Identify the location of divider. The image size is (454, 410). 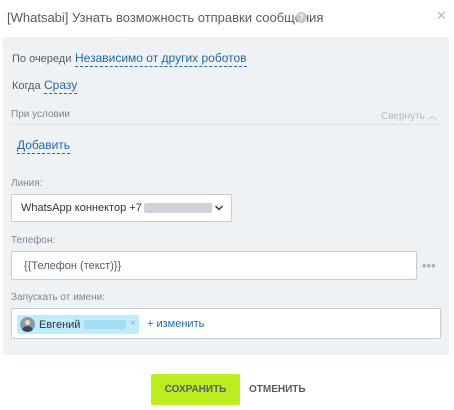
(226, 124).